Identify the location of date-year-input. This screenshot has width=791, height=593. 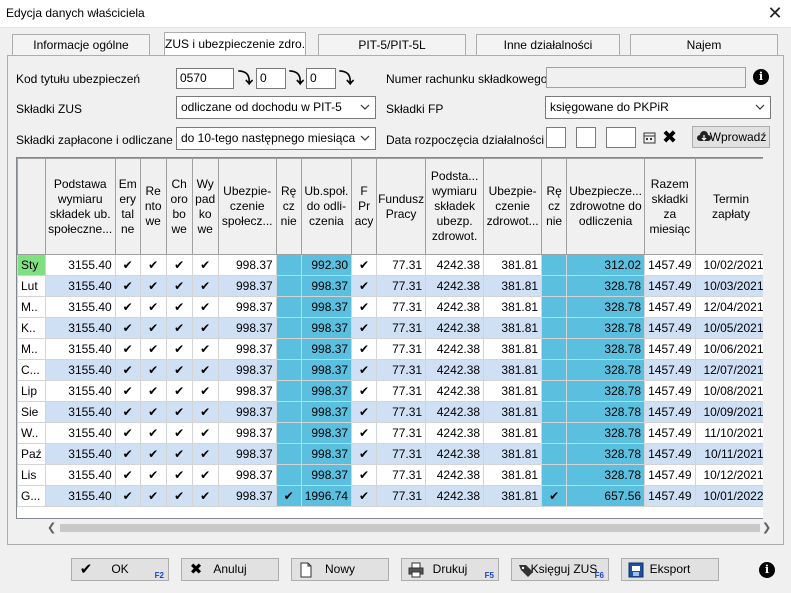
(621, 137).